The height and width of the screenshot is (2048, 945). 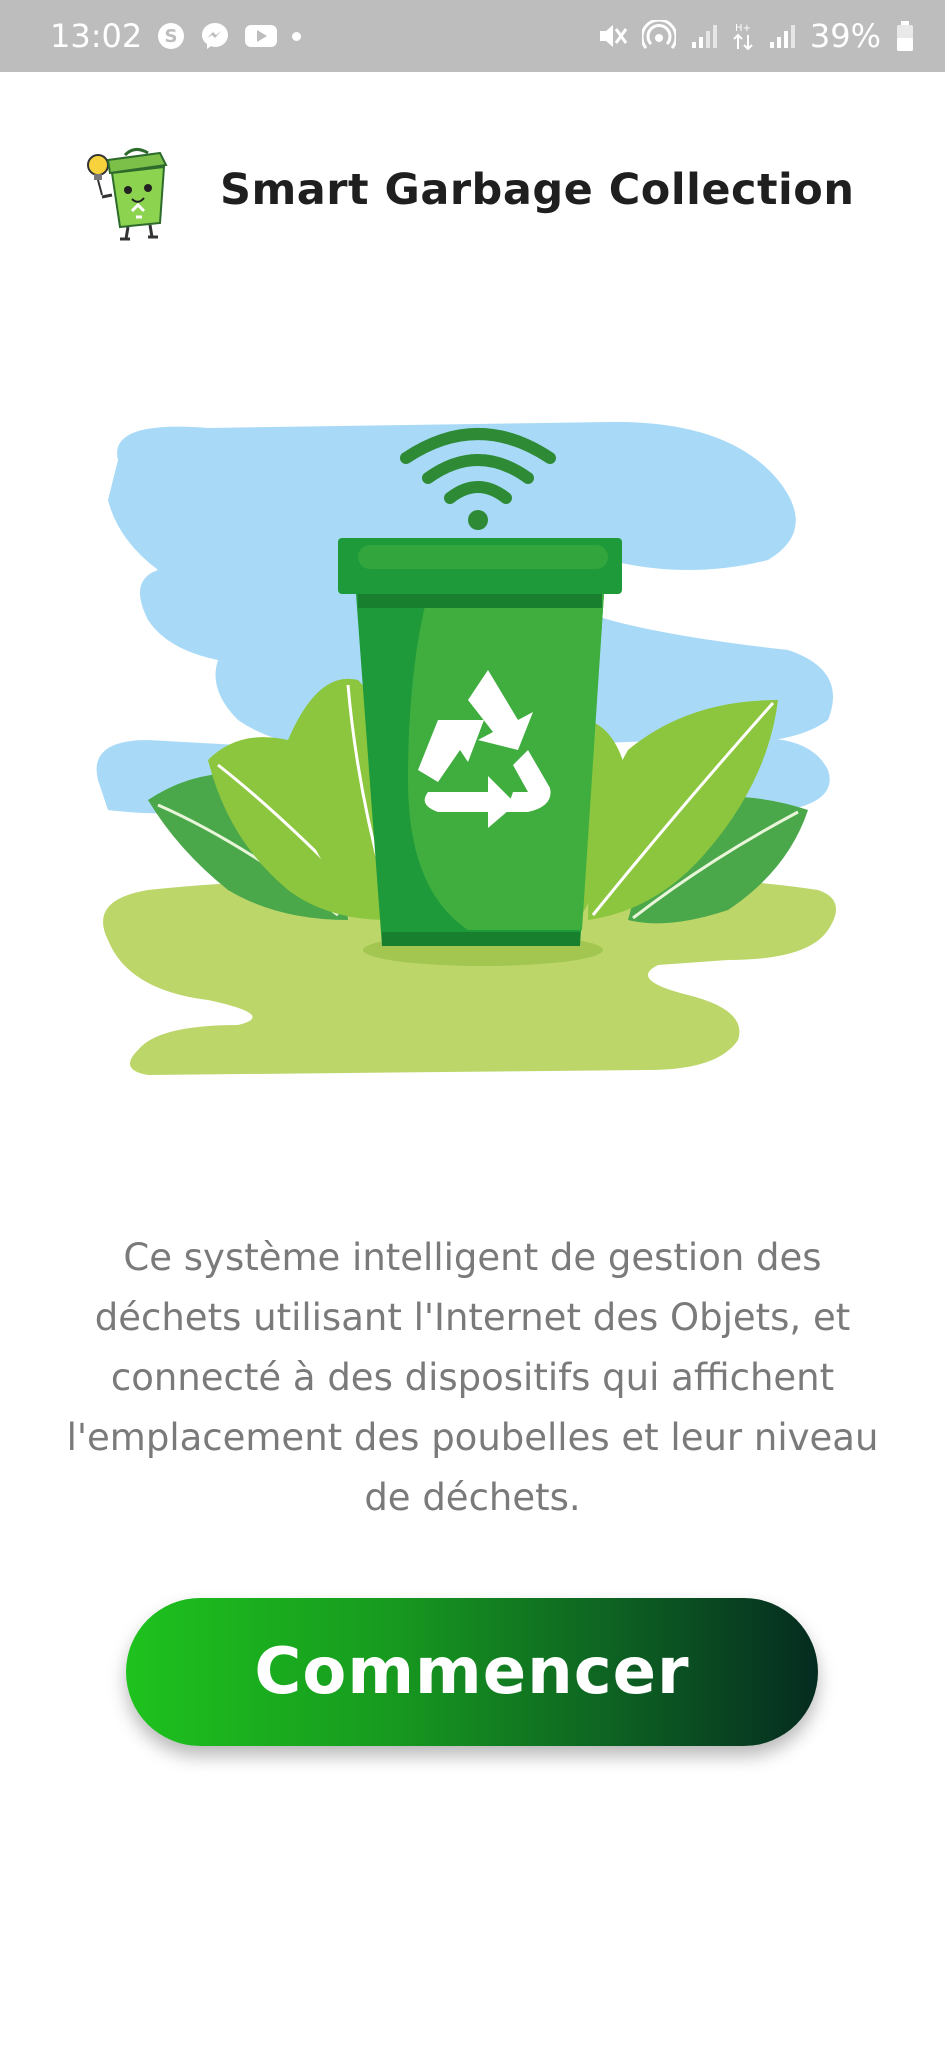 What do you see at coordinates (472, 1672) in the screenshot?
I see `start-button: Commencer` at bounding box center [472, 1672].